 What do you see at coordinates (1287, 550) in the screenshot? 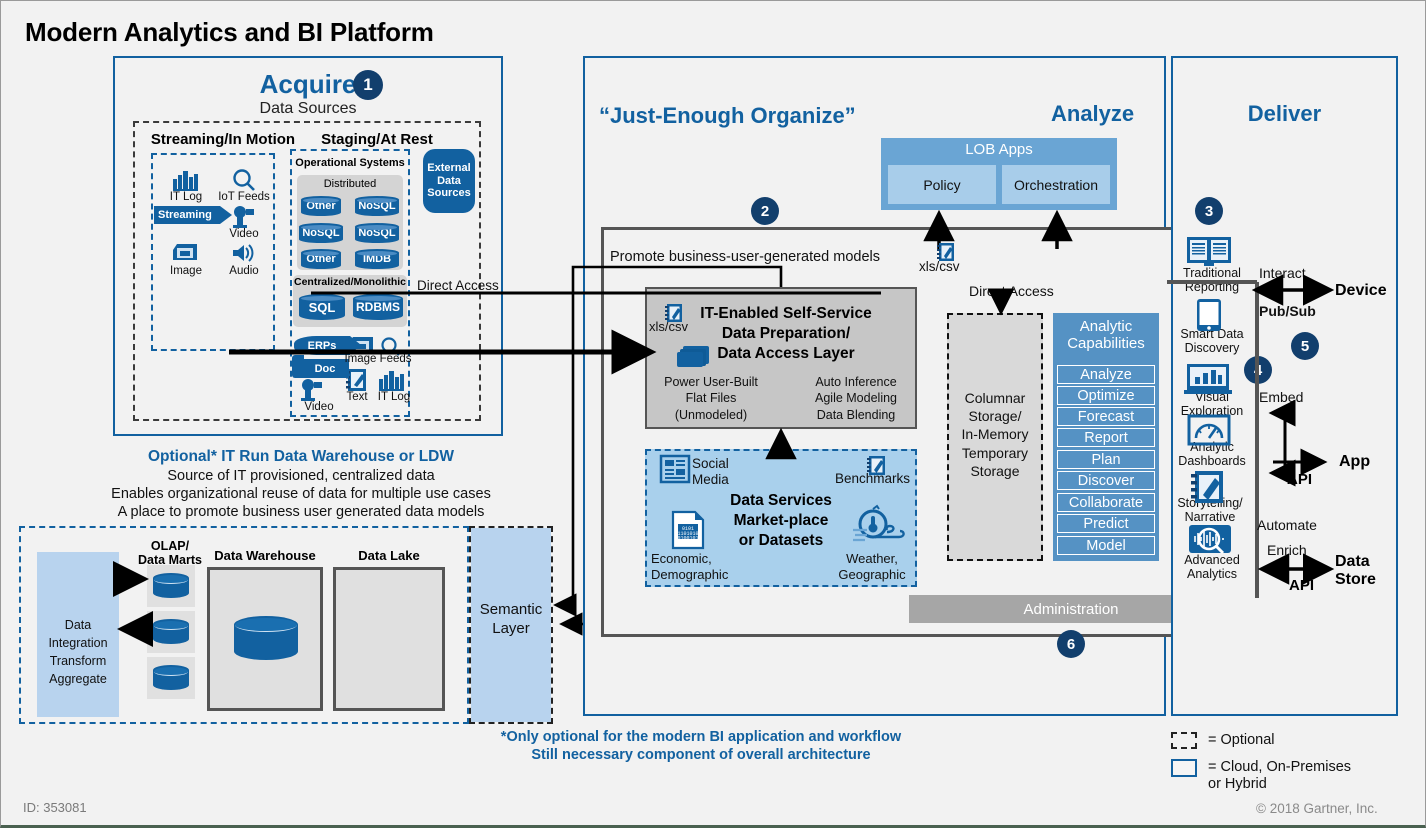
I see `enrich-label: Enrich` at bounding box center [1287, 550].